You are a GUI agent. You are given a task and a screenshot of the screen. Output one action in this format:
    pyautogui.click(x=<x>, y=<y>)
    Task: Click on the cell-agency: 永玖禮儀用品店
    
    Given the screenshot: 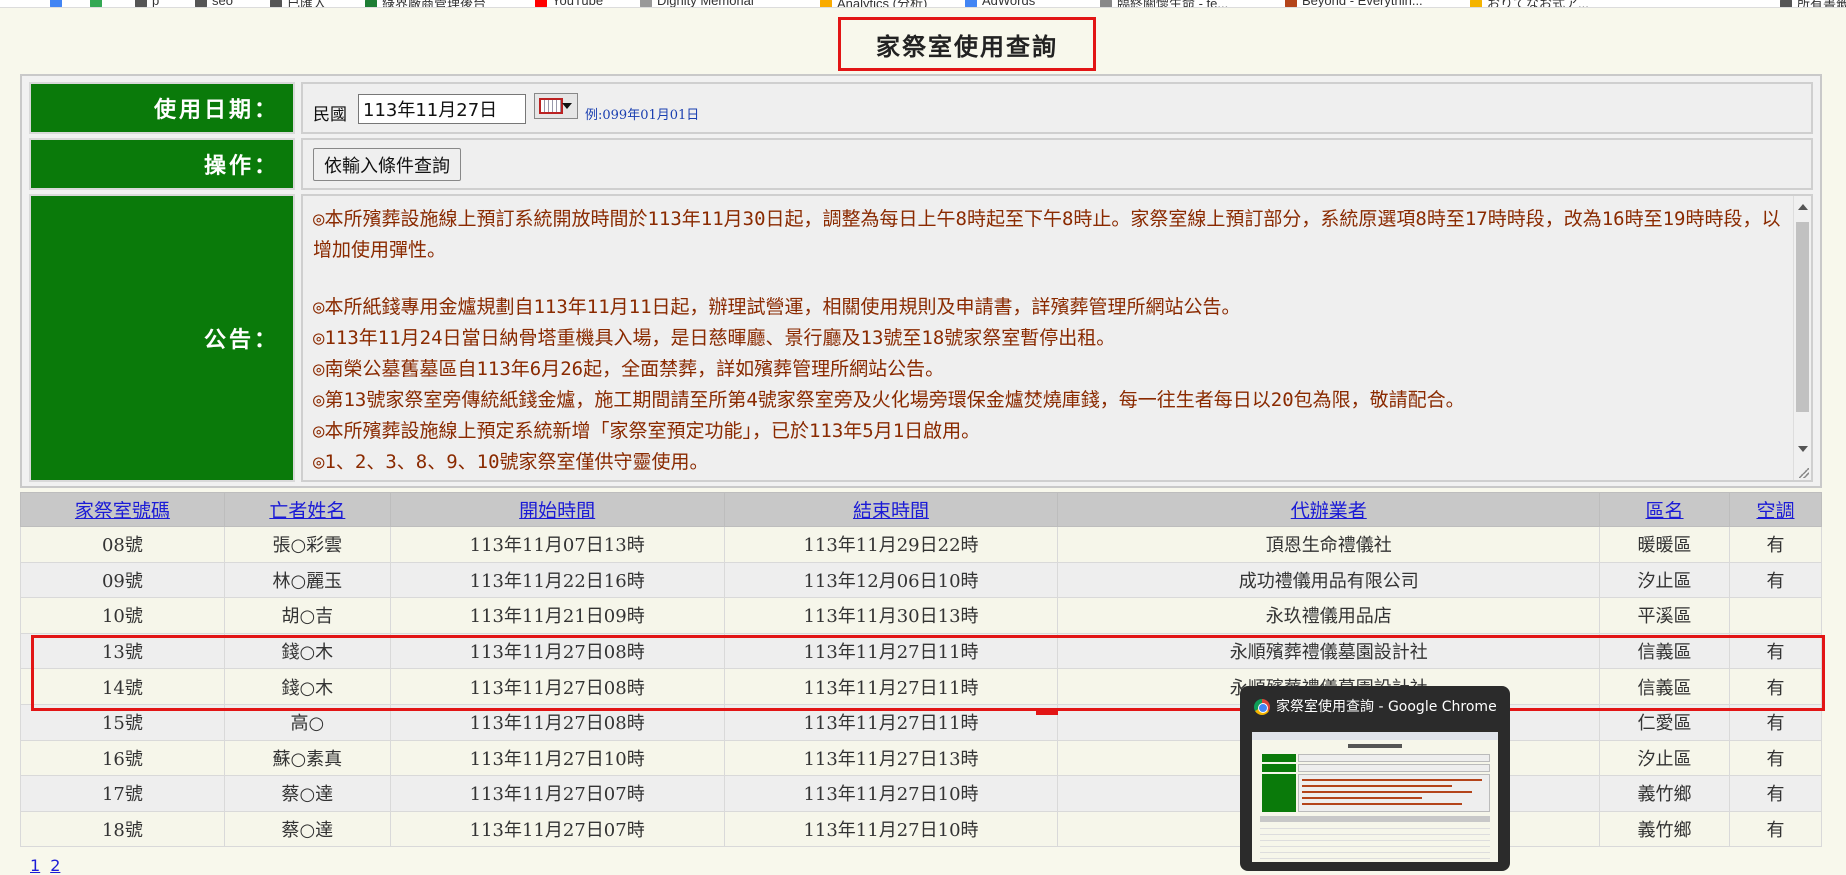 What is the action you would take?
    pyautogui.click(x=1329, y=615)
    